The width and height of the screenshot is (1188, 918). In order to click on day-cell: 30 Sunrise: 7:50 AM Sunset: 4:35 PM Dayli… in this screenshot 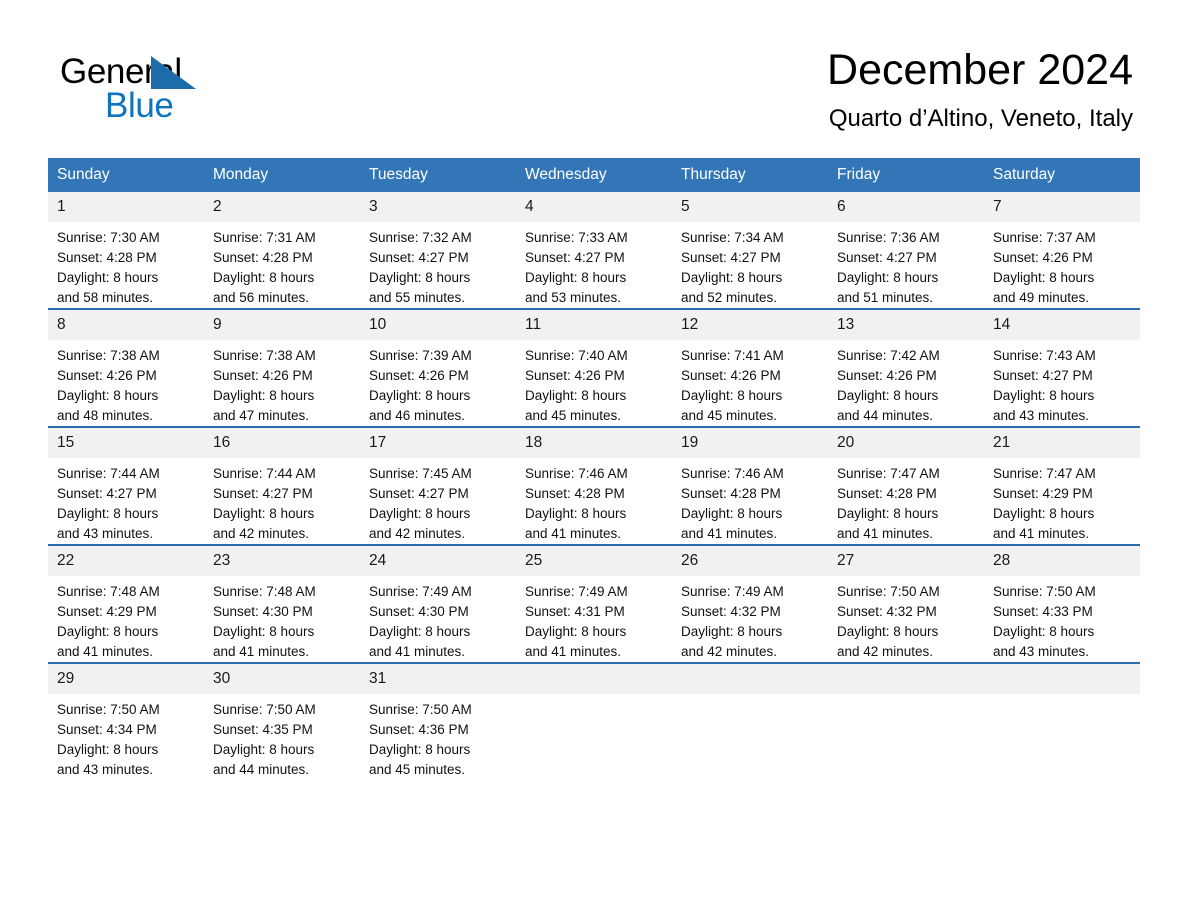, I will do `click(282, 721)`.